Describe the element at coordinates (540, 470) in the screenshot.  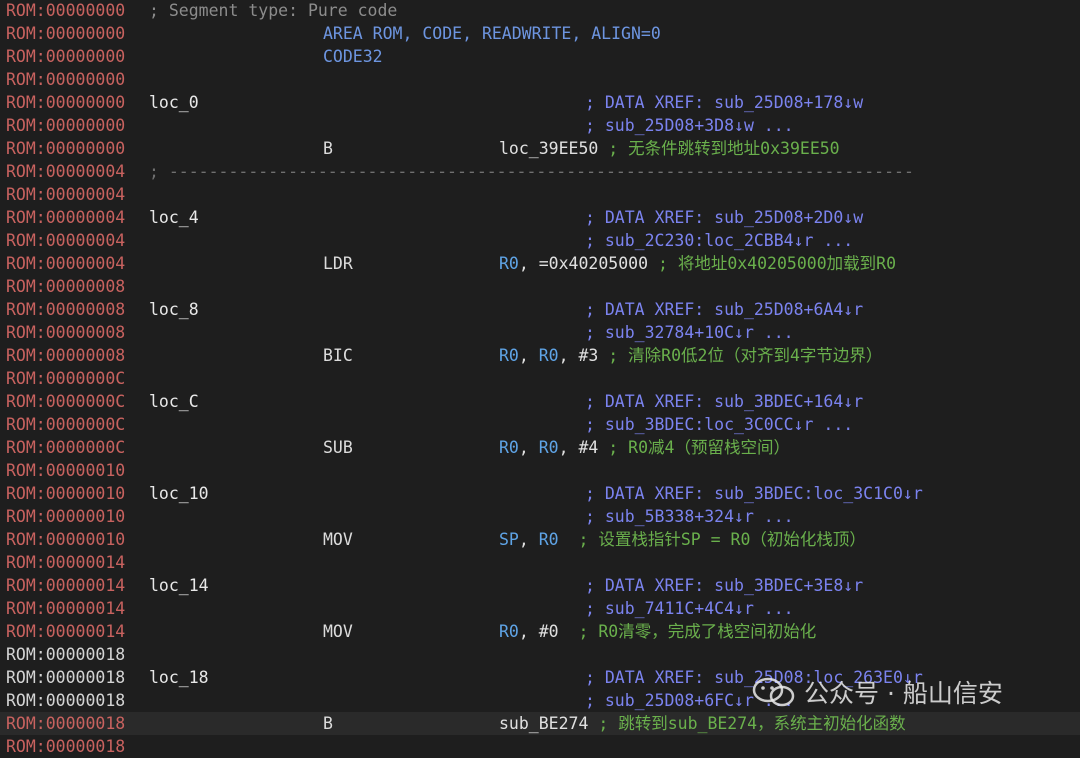
I see `listing-line: ROM:00000010` at that location.